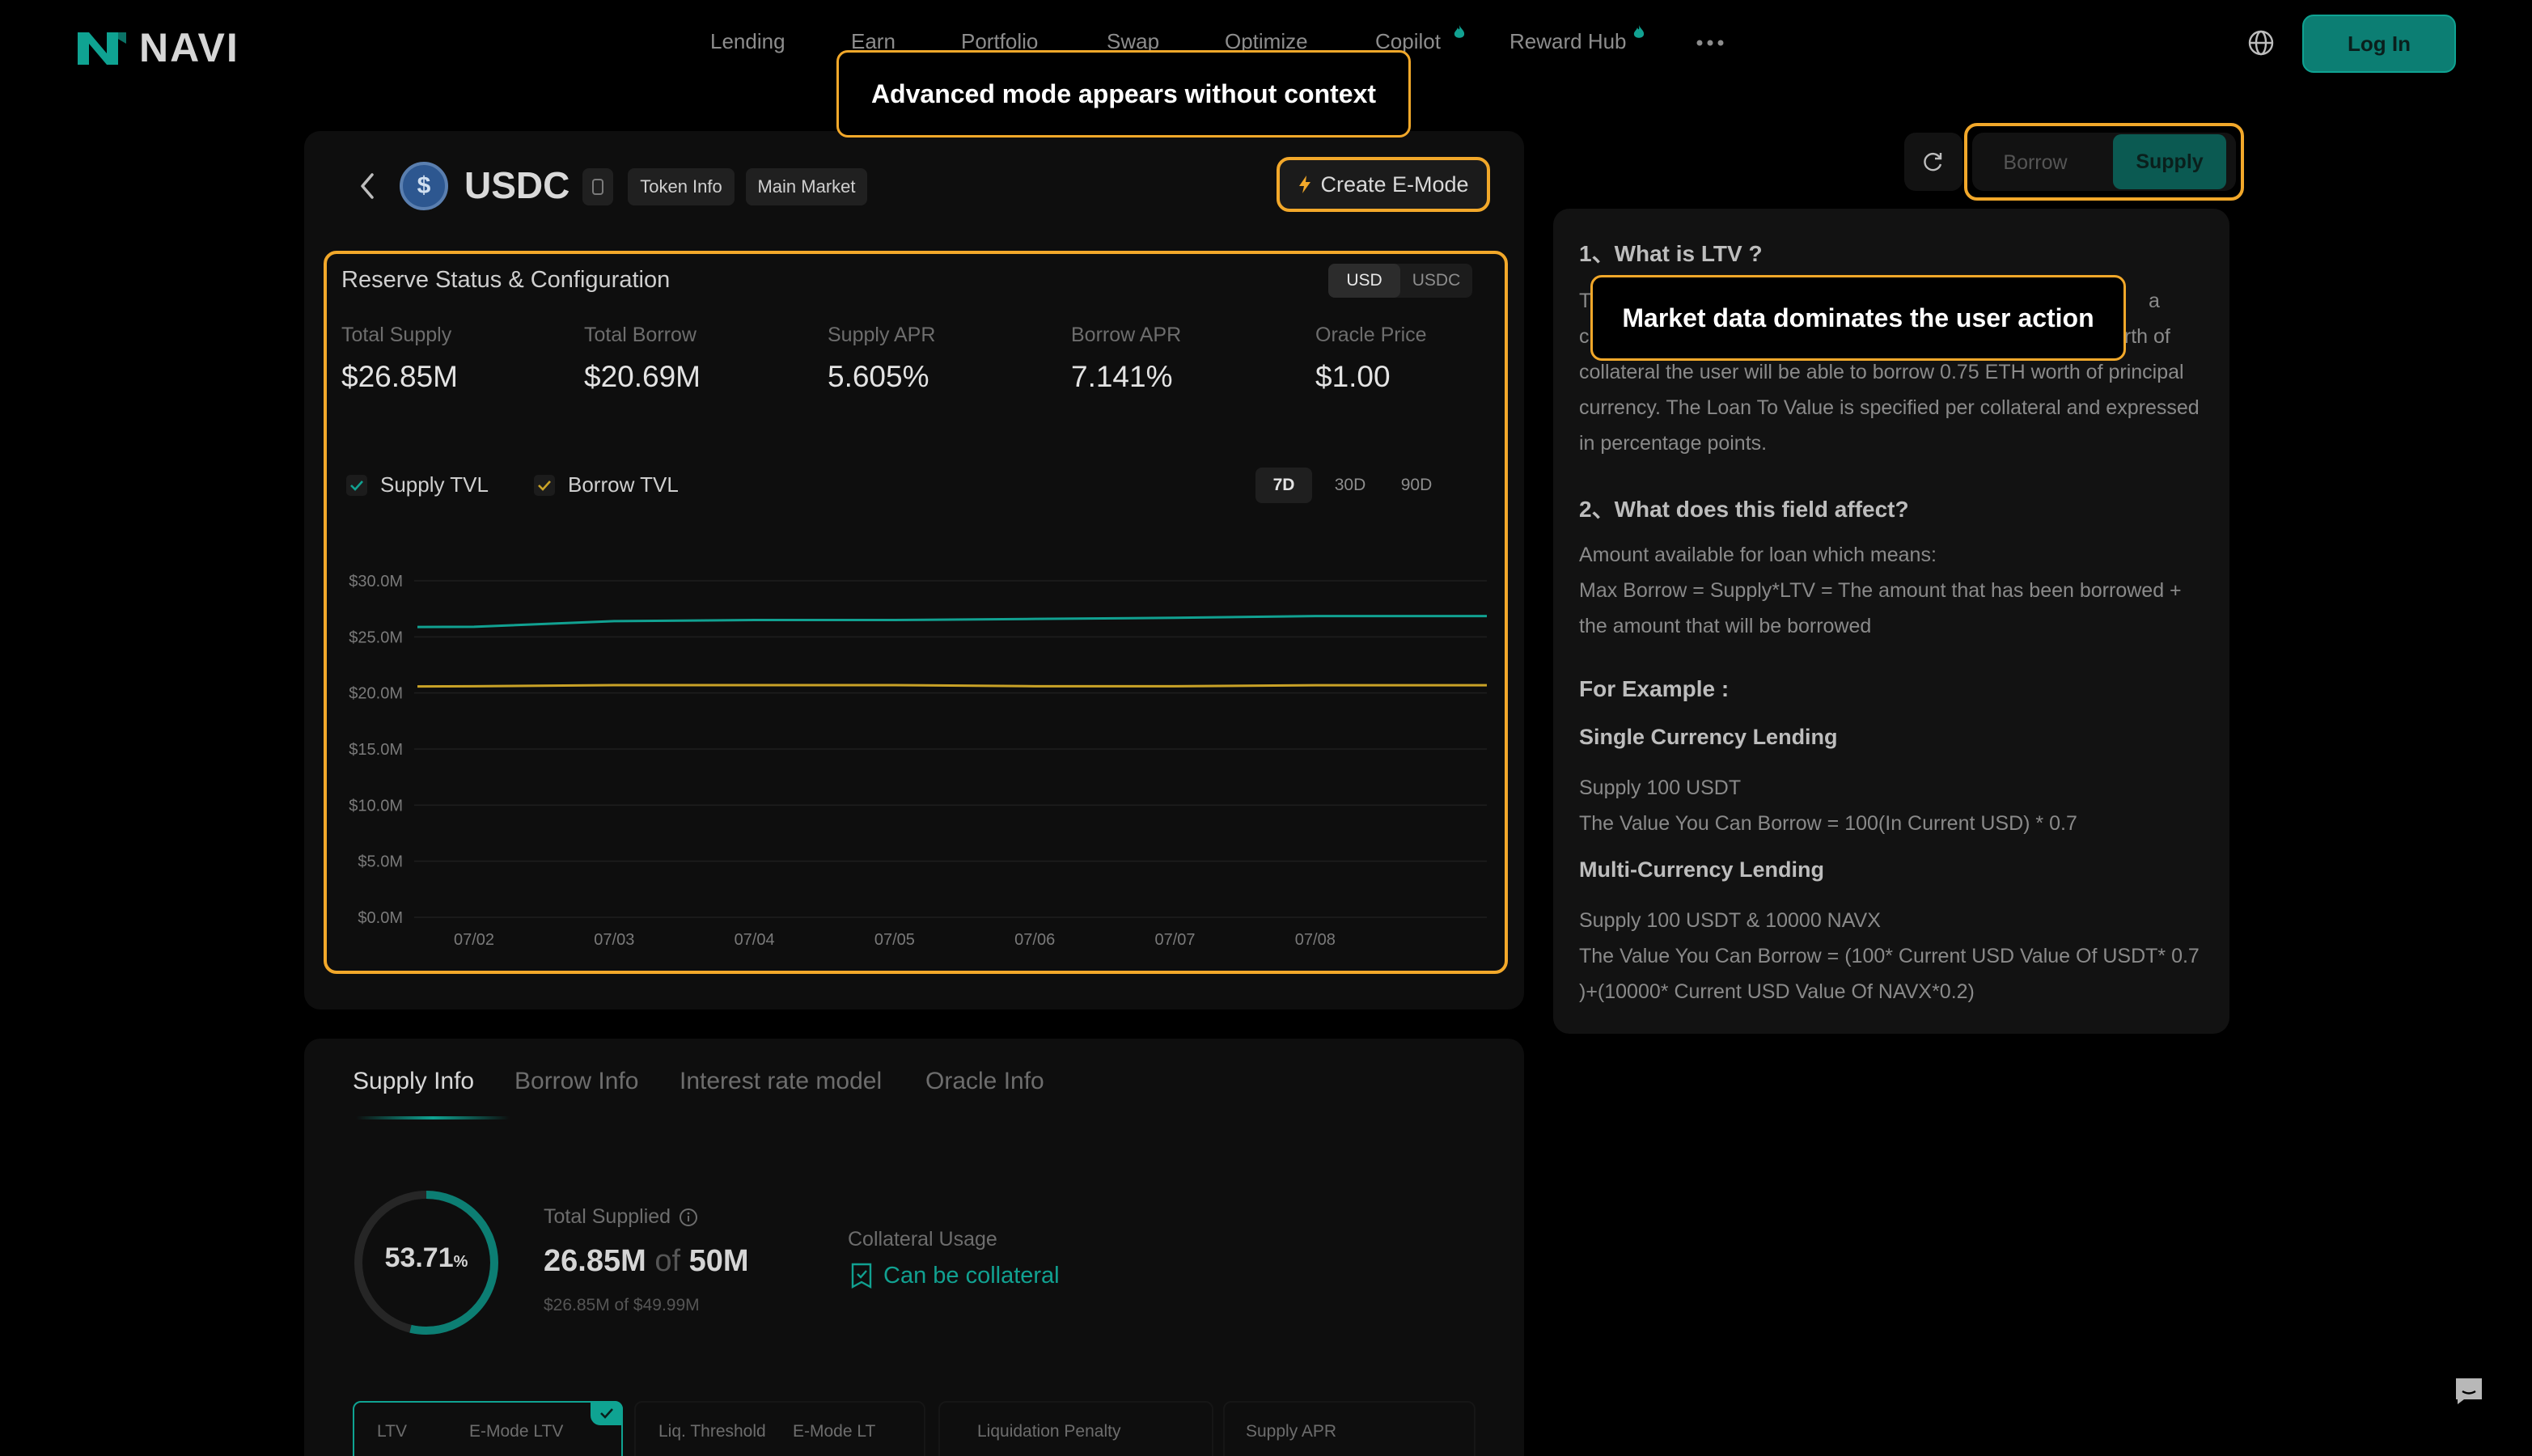 The image size is (2532, 1456). I want to click on ltv-question-2: 2、What does this field affect?, so click(1744, 509).